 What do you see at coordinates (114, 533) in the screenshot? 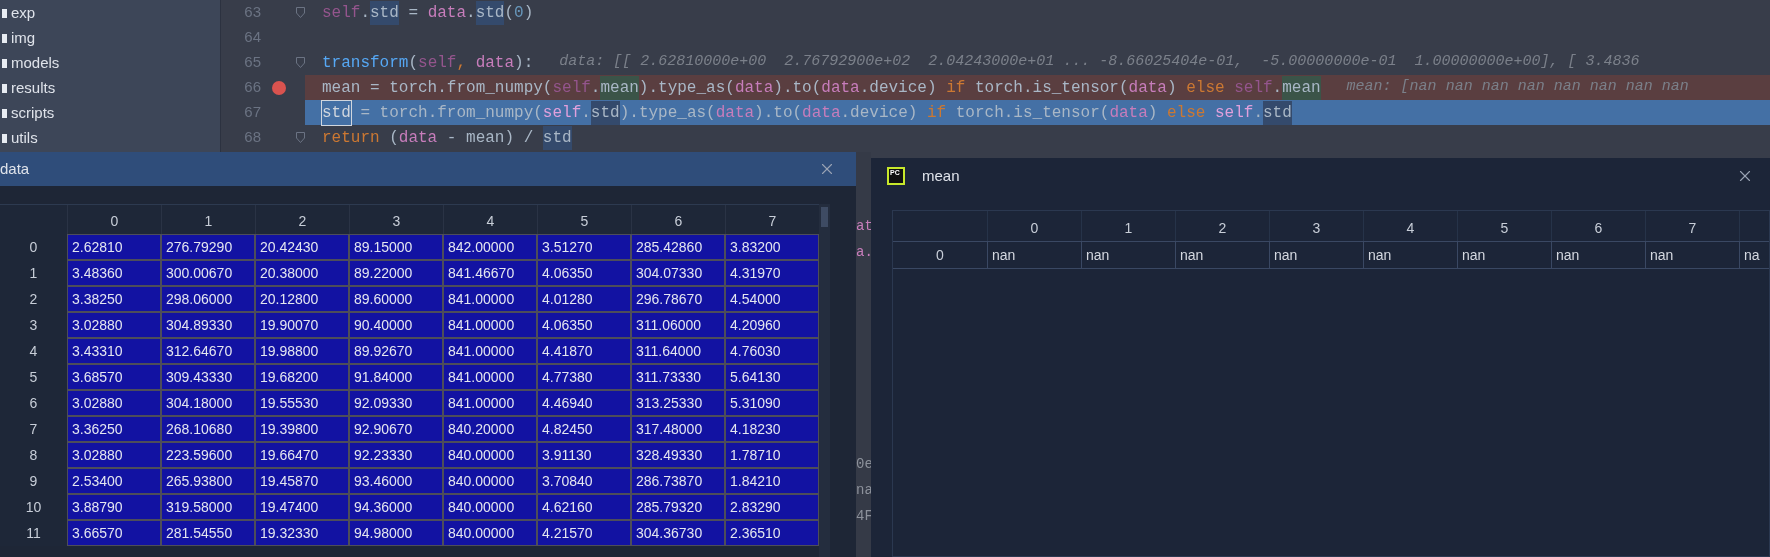
I see `table-cell: 3.66570` at bounding box center [114, 533].